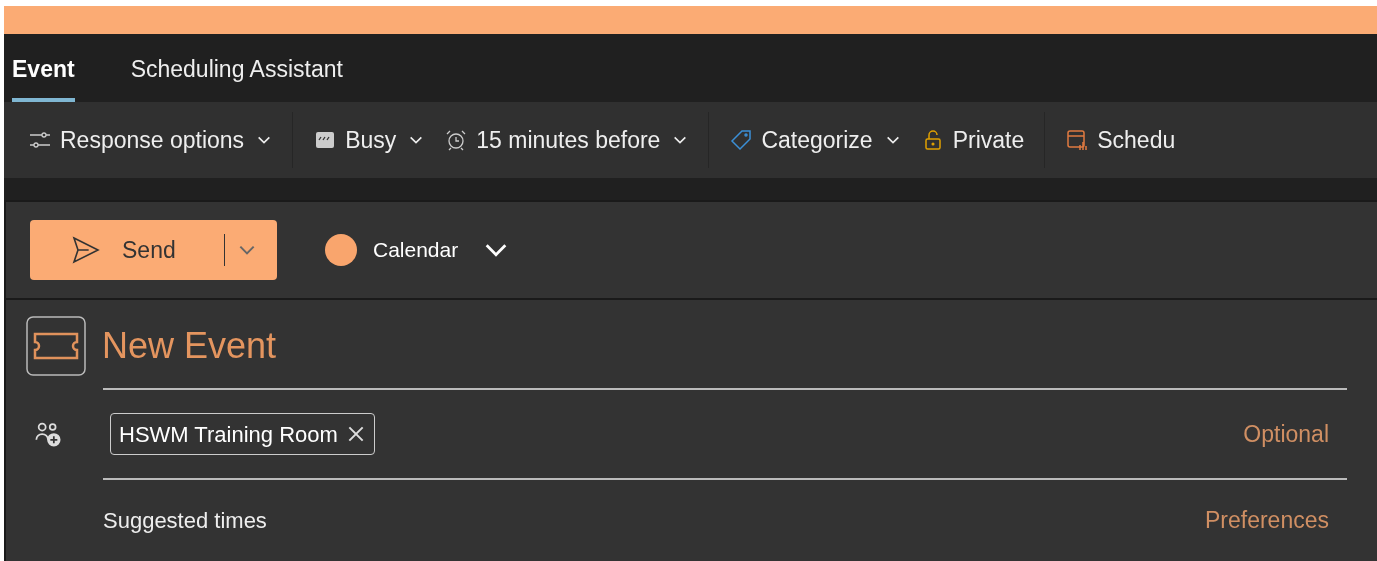 The image size is (1377, 561). Describe the element at coordinates (1077, 140) in the screenshot. I see `calendar-chart-icon` at that location.